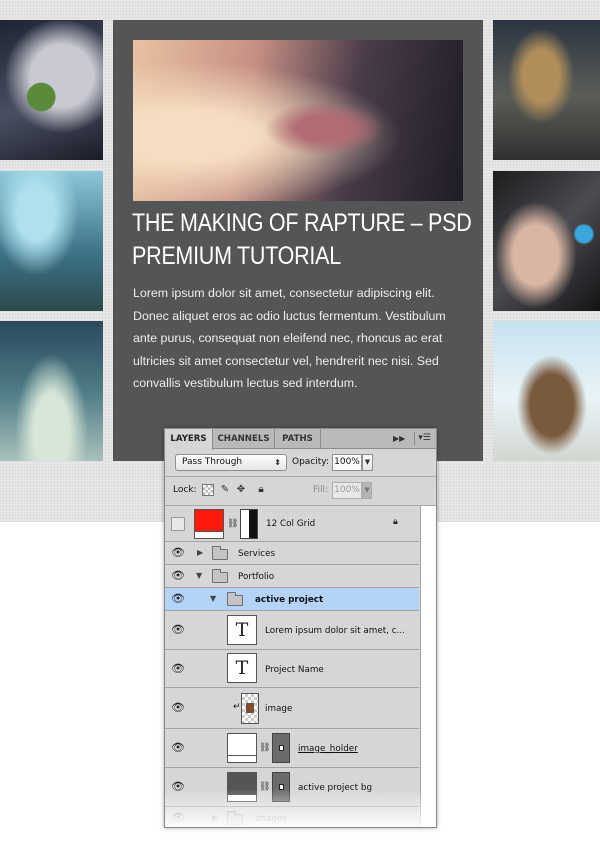 The image size is (600, 849). I want to click on panel-tab-bar: LAYERS CHANNELS PATHS ▶▶ ▾☰, so click(300, 439).